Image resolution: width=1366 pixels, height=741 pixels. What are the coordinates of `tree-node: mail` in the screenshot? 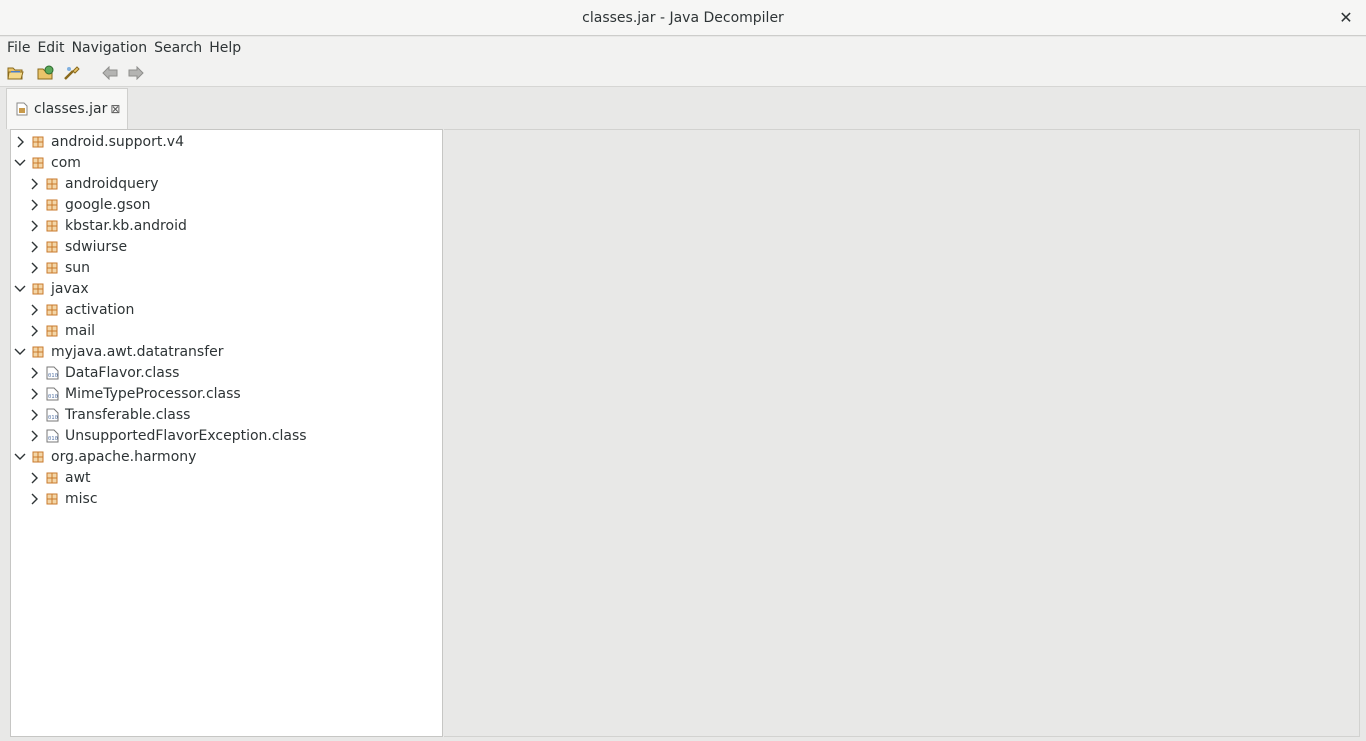 It's located at (61, 330).